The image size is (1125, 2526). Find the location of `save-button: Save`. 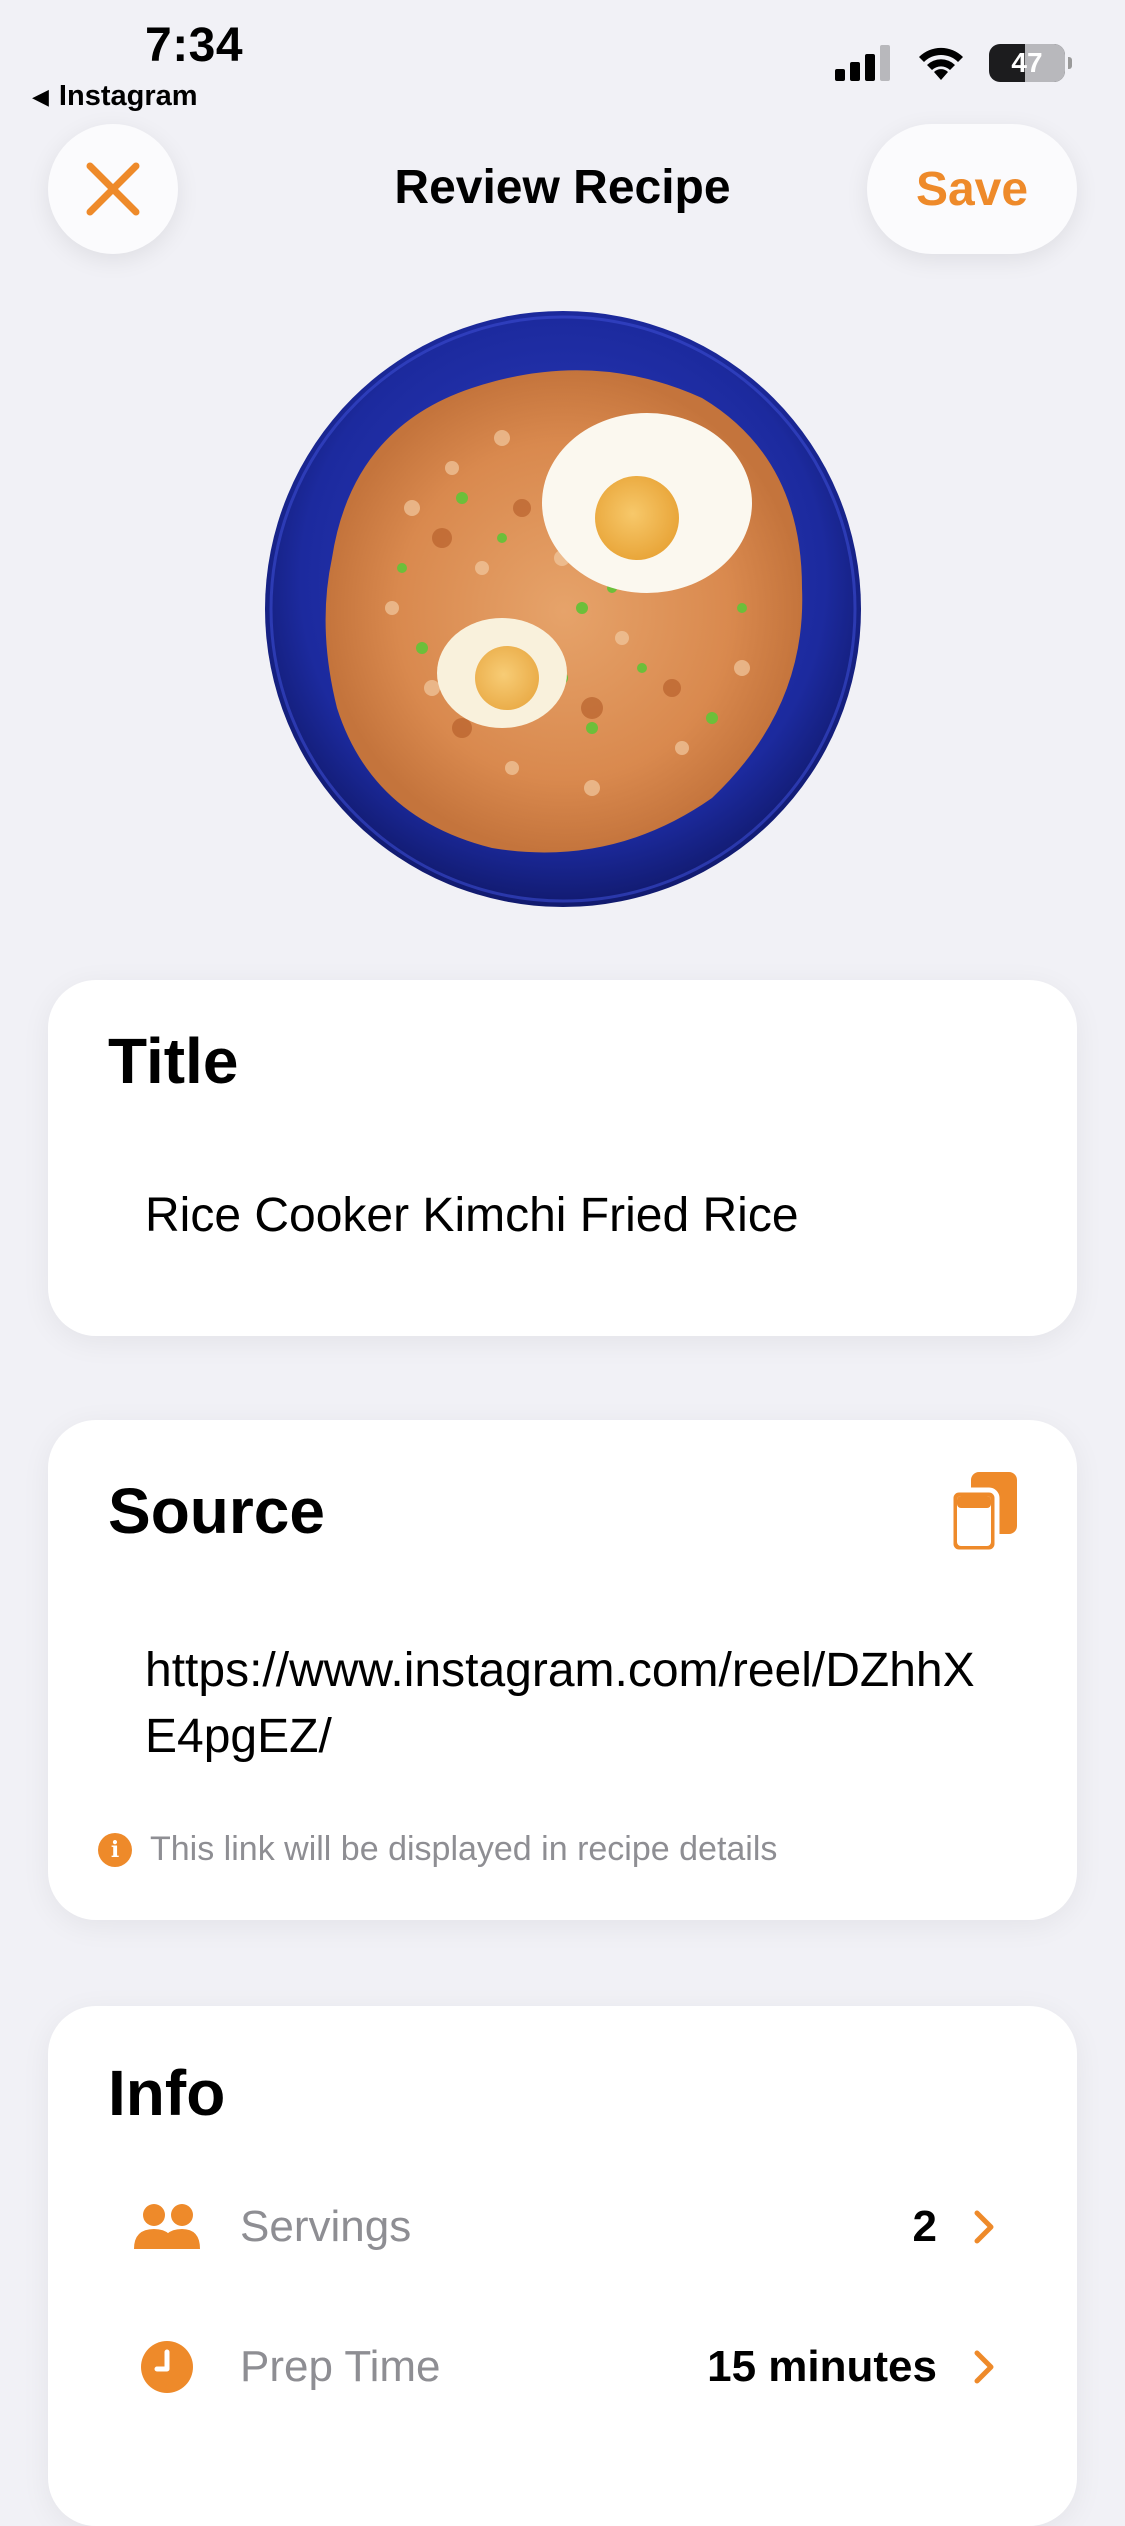

save-button: Save is located at coordinates (972, 189).